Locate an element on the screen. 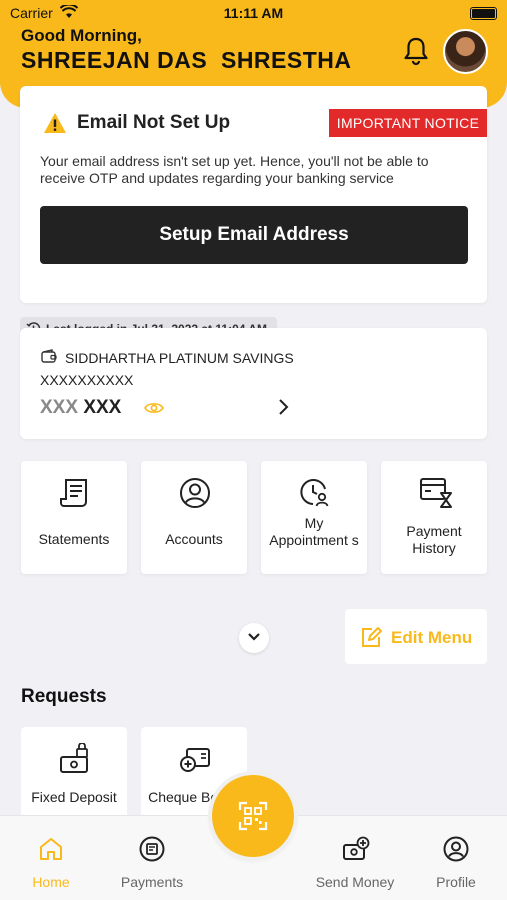  statements-tile: Statements is located at coordinates (74, 517).